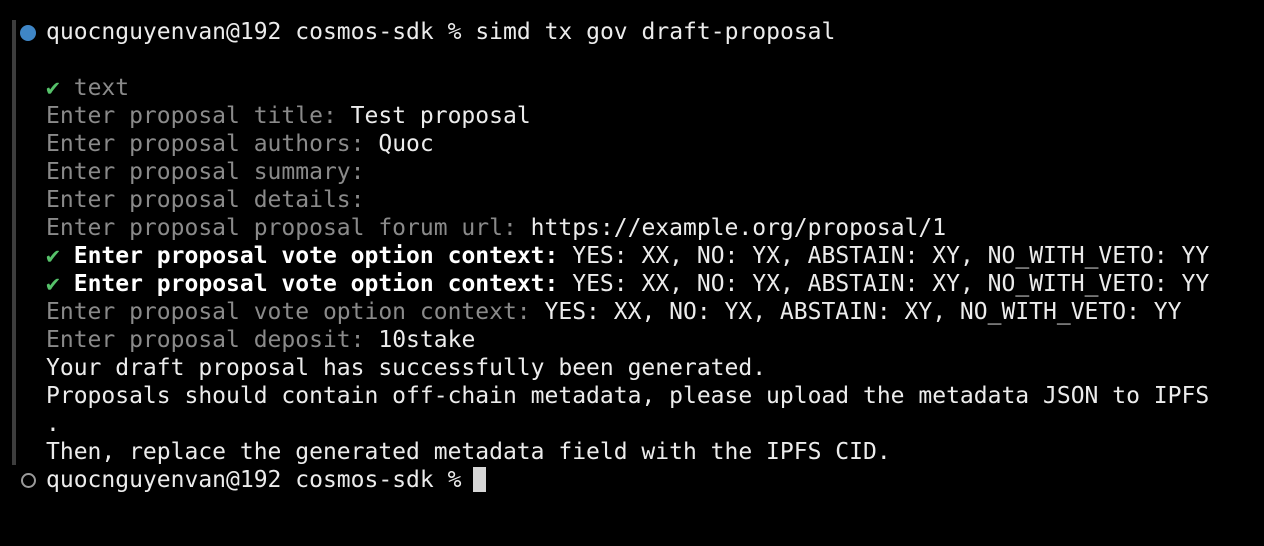  Describe the element at coordinates (28, 33) in the screenshot. I see `command-status-dot-icon` at that location.